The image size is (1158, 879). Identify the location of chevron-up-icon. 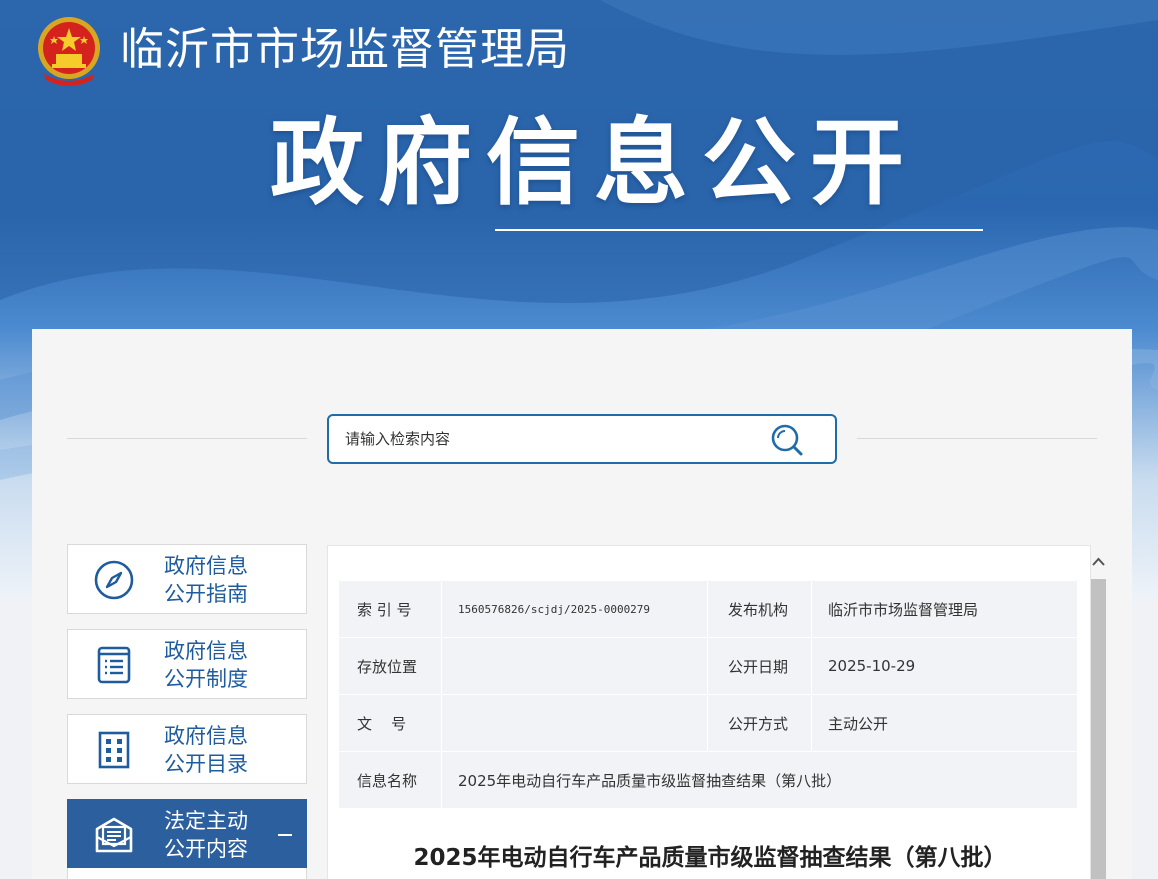
(1098, 561).